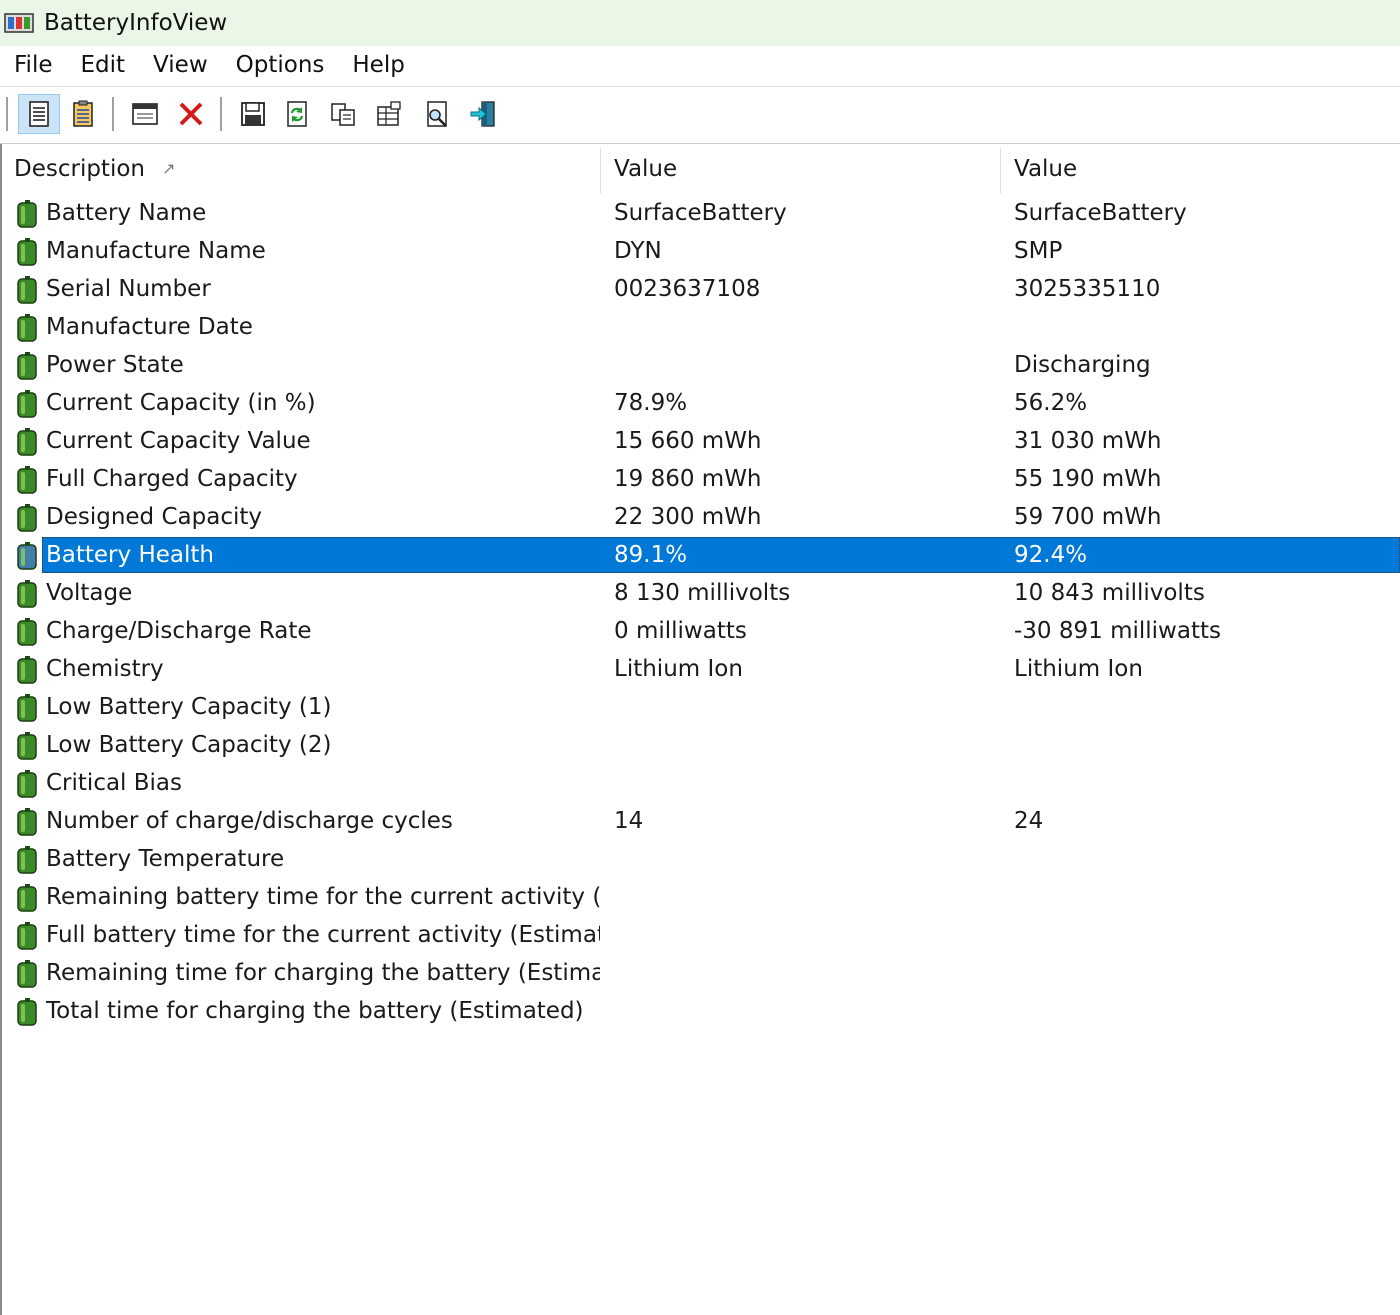 The height and width of the screenshot is (1315, 1400). Describe the element at coordinates (378, 65) in the screenshot. I see `menu-help: Help` at that location.